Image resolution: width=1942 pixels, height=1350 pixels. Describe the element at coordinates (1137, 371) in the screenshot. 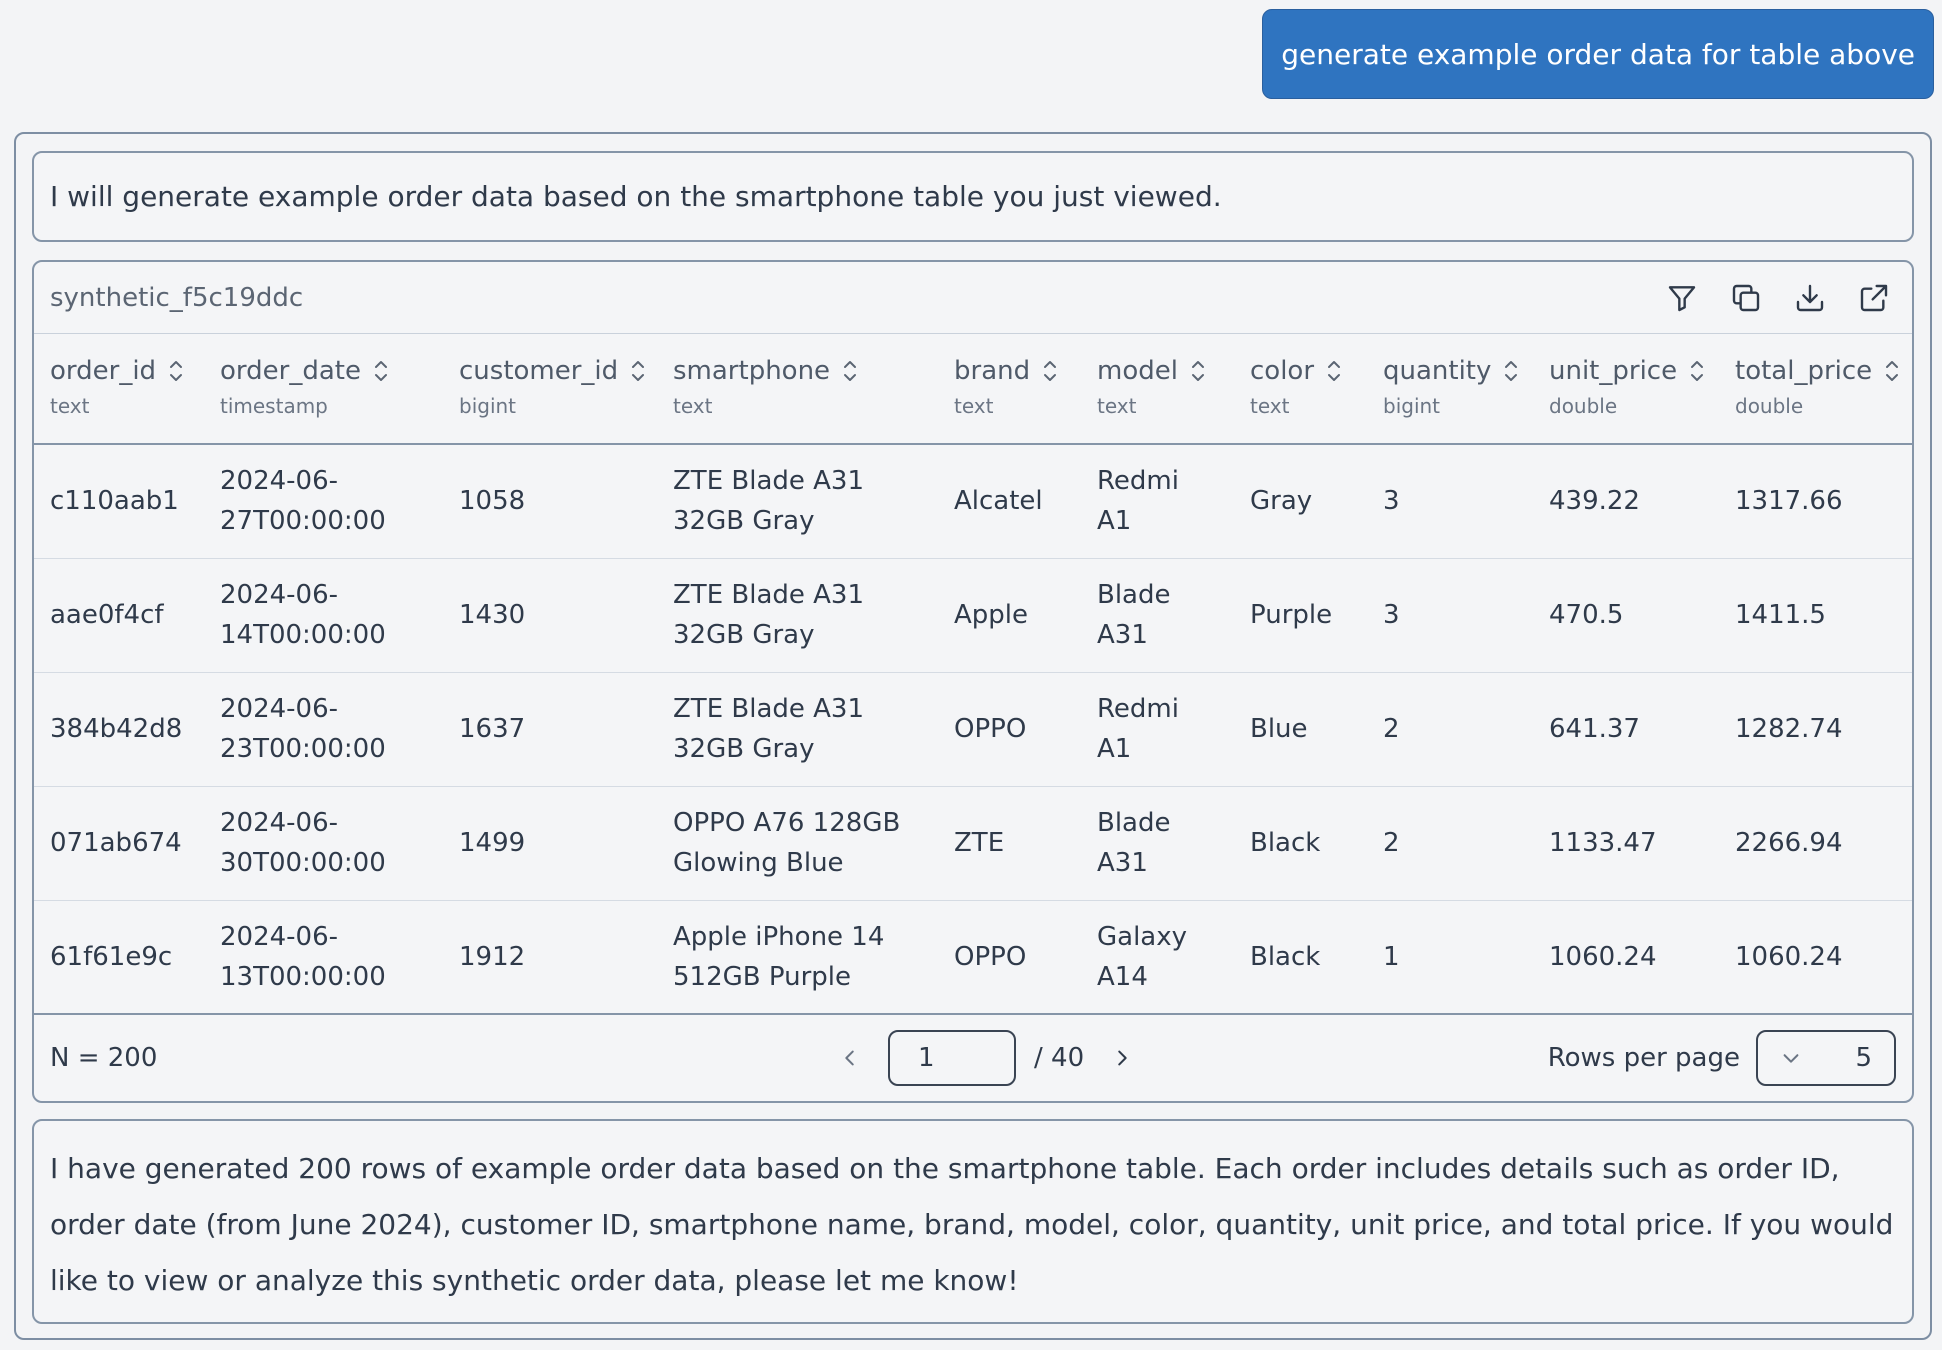

I see `column-name-label: model` at that location.